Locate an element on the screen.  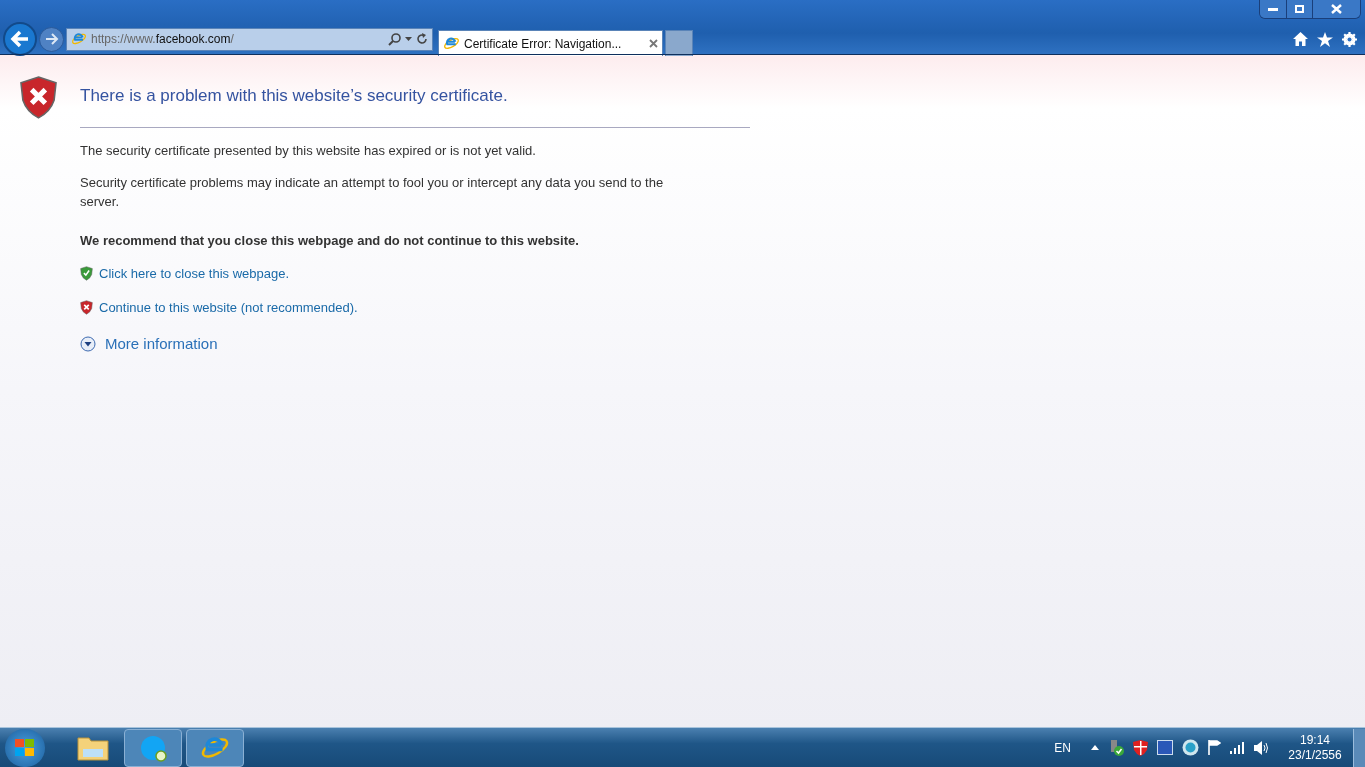
signal-bars-icon is located at coordinates (1237, 747).